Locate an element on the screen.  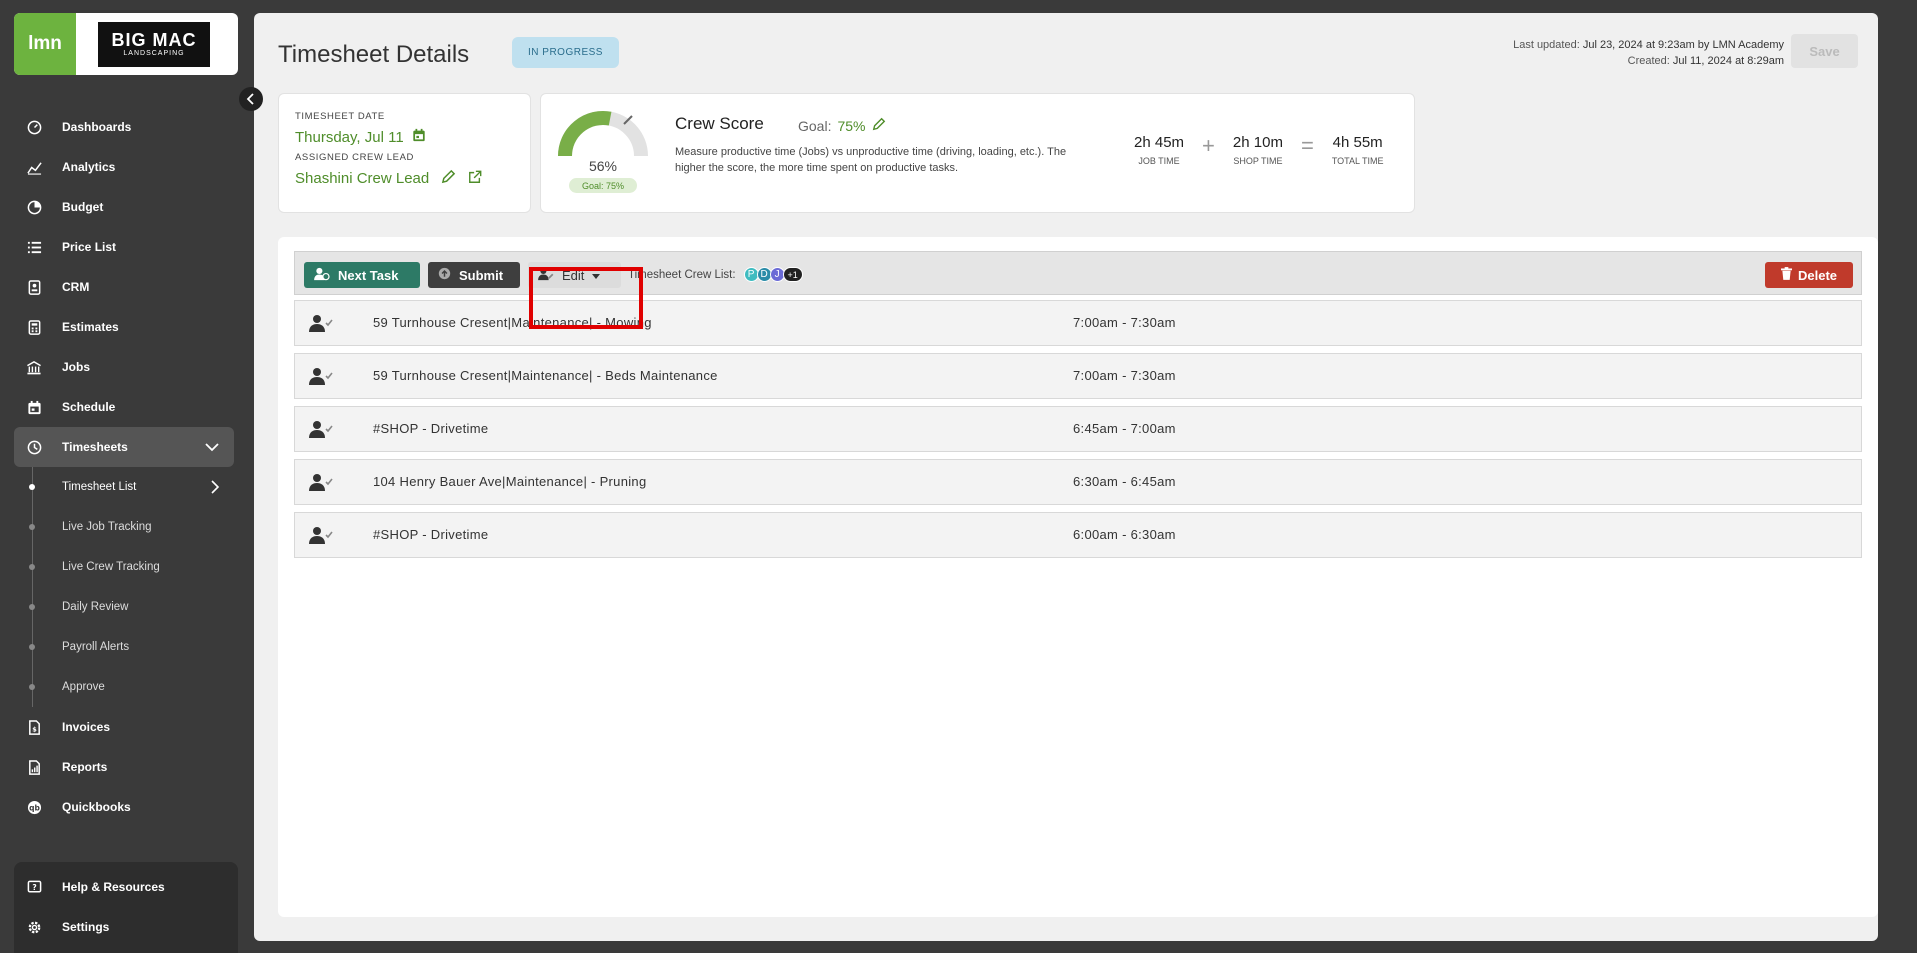
task-name: #SHOP - Drivetime is located at coordinates (431, 534).